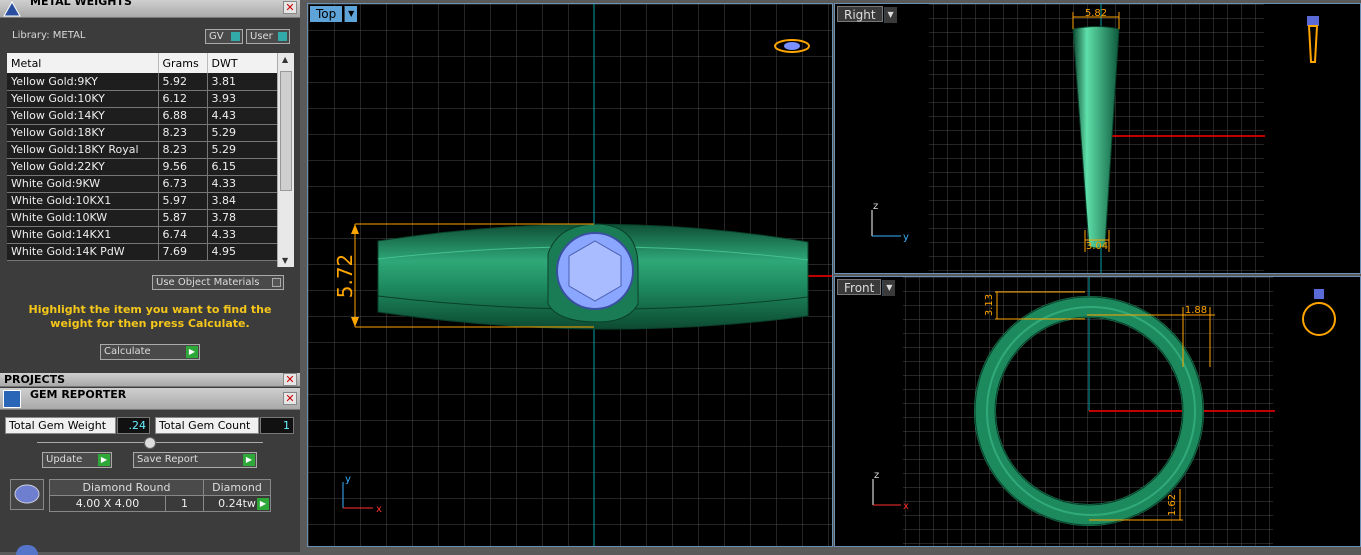 Image resolution: width=1361 pixels, height=555 pixels. Describe the element at coordinates (242, 252) in the screenshot. I see `cell-dwt: 4.95` at that location.